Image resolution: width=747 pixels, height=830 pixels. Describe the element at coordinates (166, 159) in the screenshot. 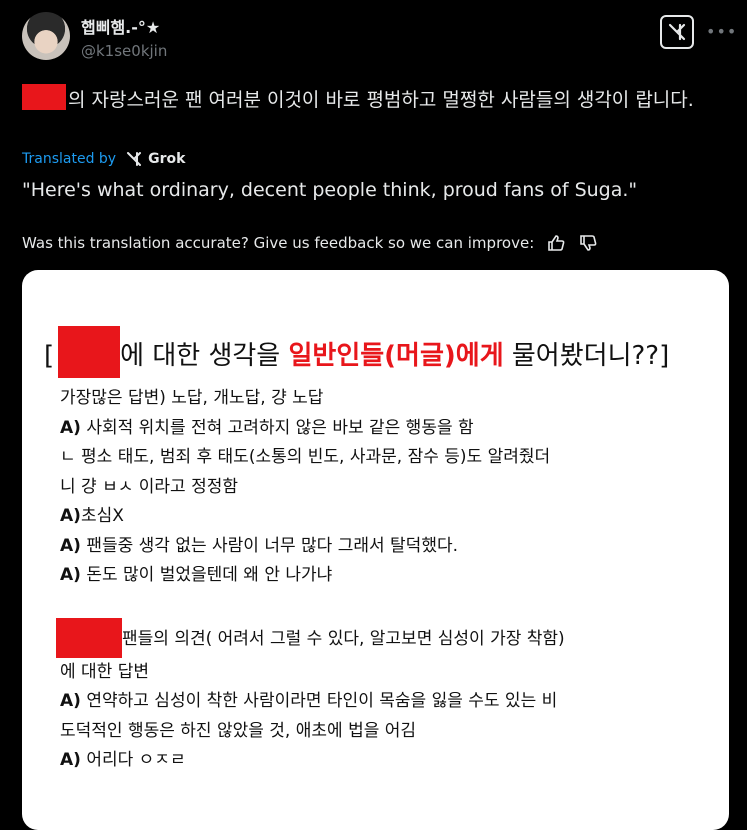

I see `translation-engine: Grok` at that location.